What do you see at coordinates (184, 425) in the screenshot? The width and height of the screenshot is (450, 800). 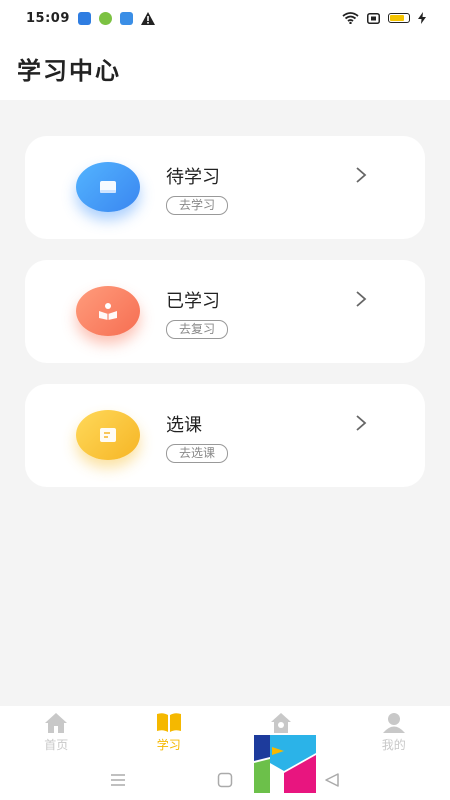 I see `card-title: 选课` at bounding box center [184, 425].